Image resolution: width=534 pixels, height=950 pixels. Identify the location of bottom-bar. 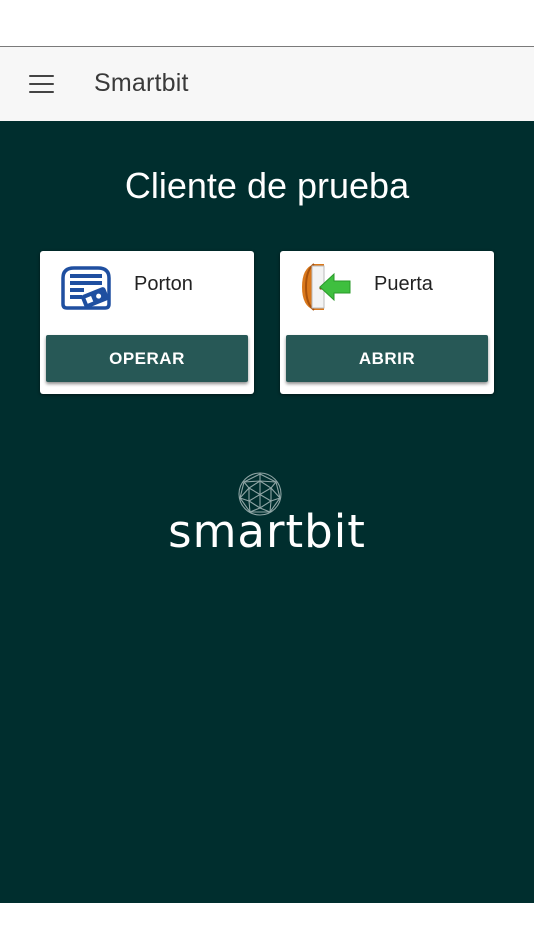
(267, 926).